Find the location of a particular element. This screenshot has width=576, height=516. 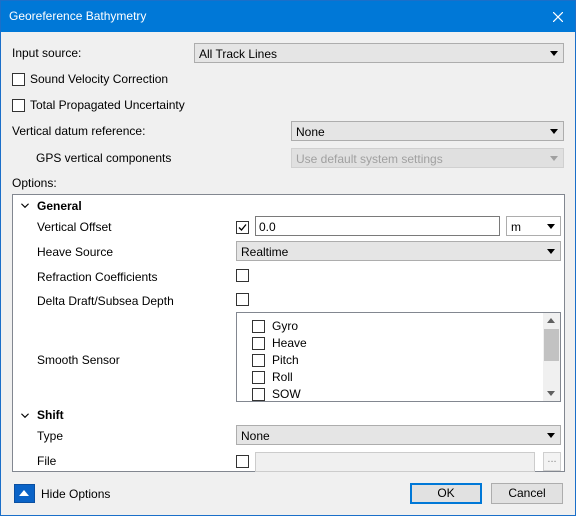

shift-file-input is located at coordinates (395, 462).